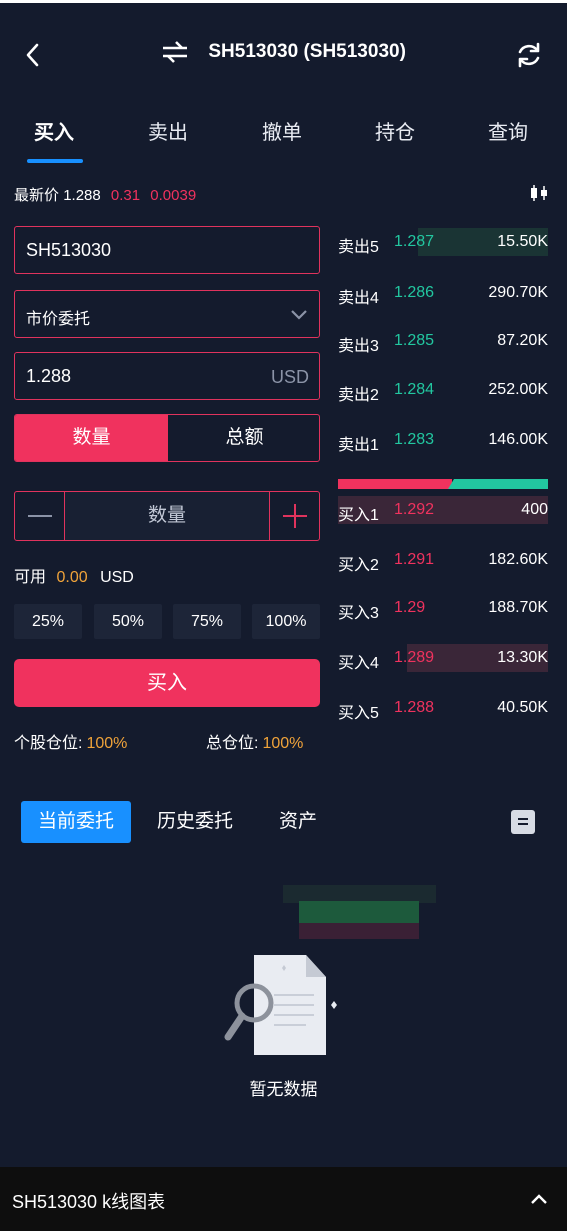  I want to click on buy-sell-ratio-bar, so click(443, 484).